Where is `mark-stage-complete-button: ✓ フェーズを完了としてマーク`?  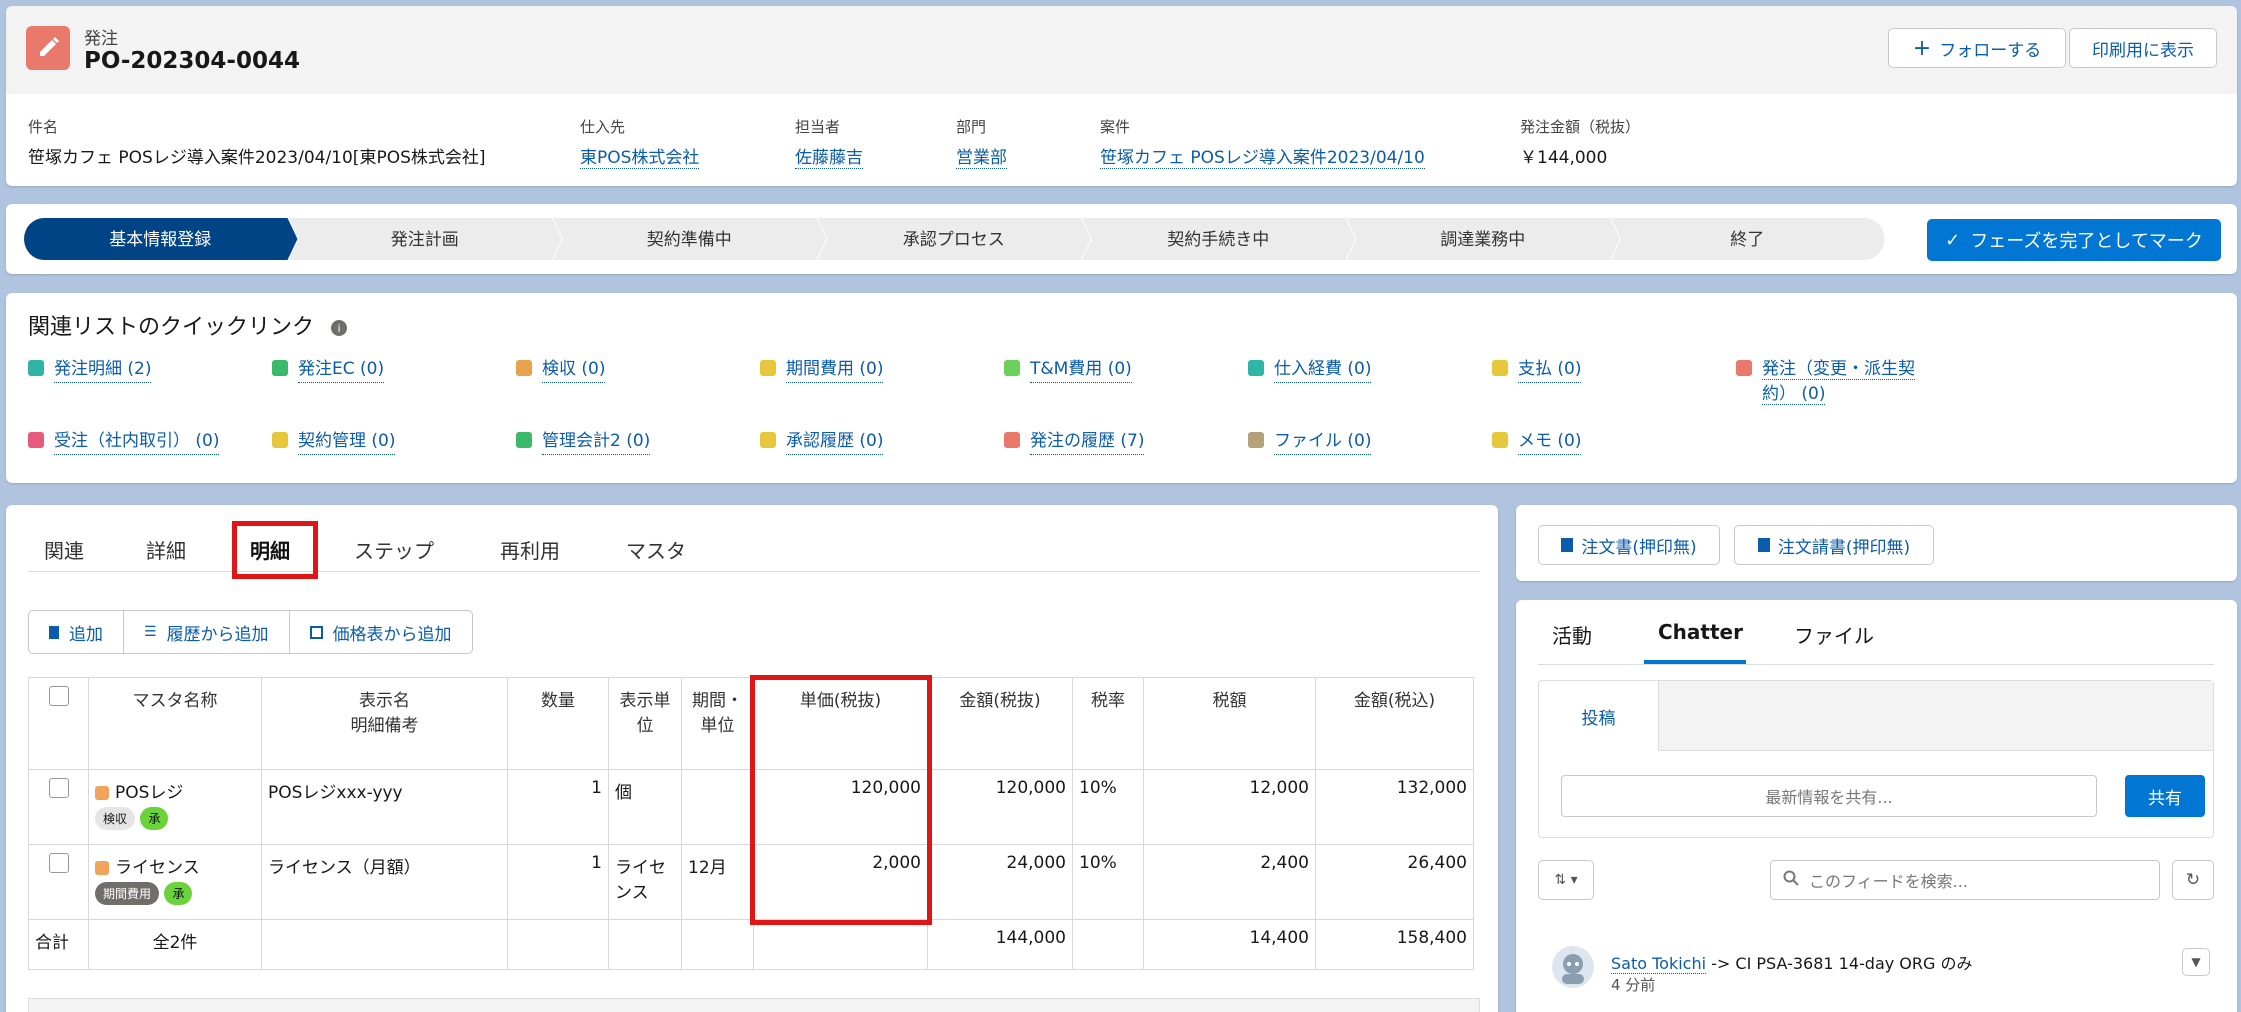 mark-stage-complete-button: ✓ フェーズを完了としてマーク is located at coordinates (2074, 240).